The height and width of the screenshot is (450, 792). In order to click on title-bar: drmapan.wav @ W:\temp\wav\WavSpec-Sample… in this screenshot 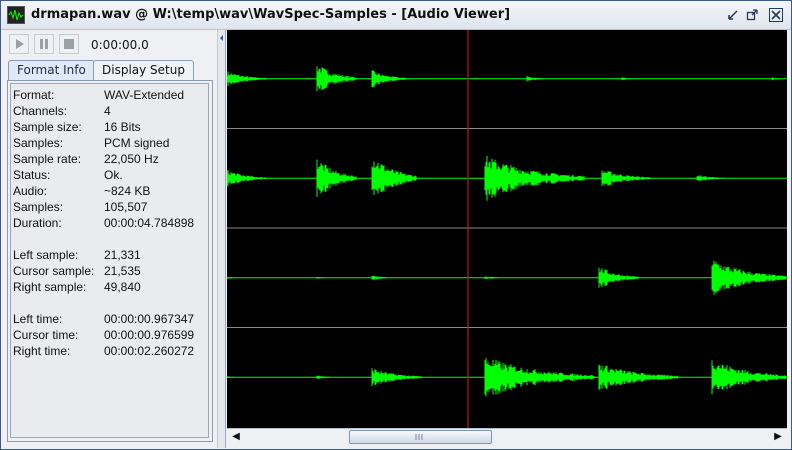, I will do `click(396, 15)`.